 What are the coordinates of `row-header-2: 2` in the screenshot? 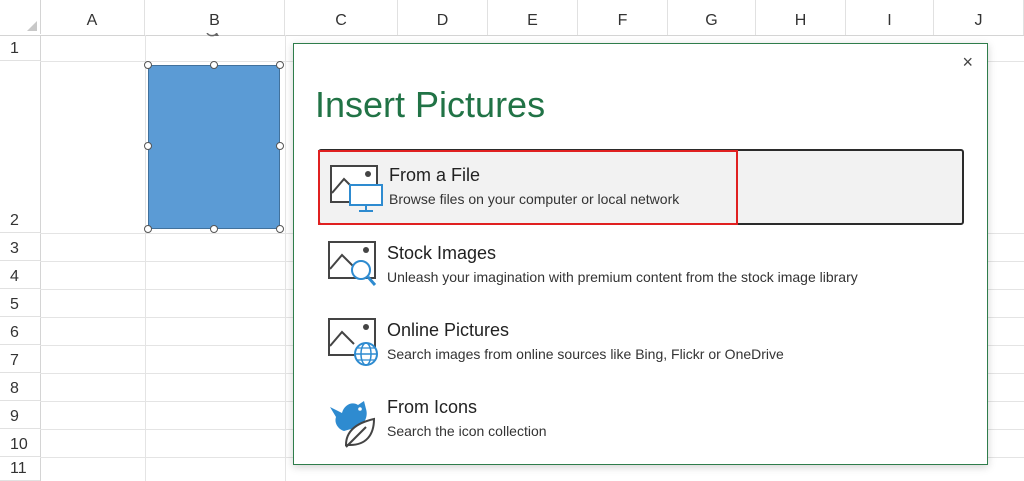 It's located at (20, 147).